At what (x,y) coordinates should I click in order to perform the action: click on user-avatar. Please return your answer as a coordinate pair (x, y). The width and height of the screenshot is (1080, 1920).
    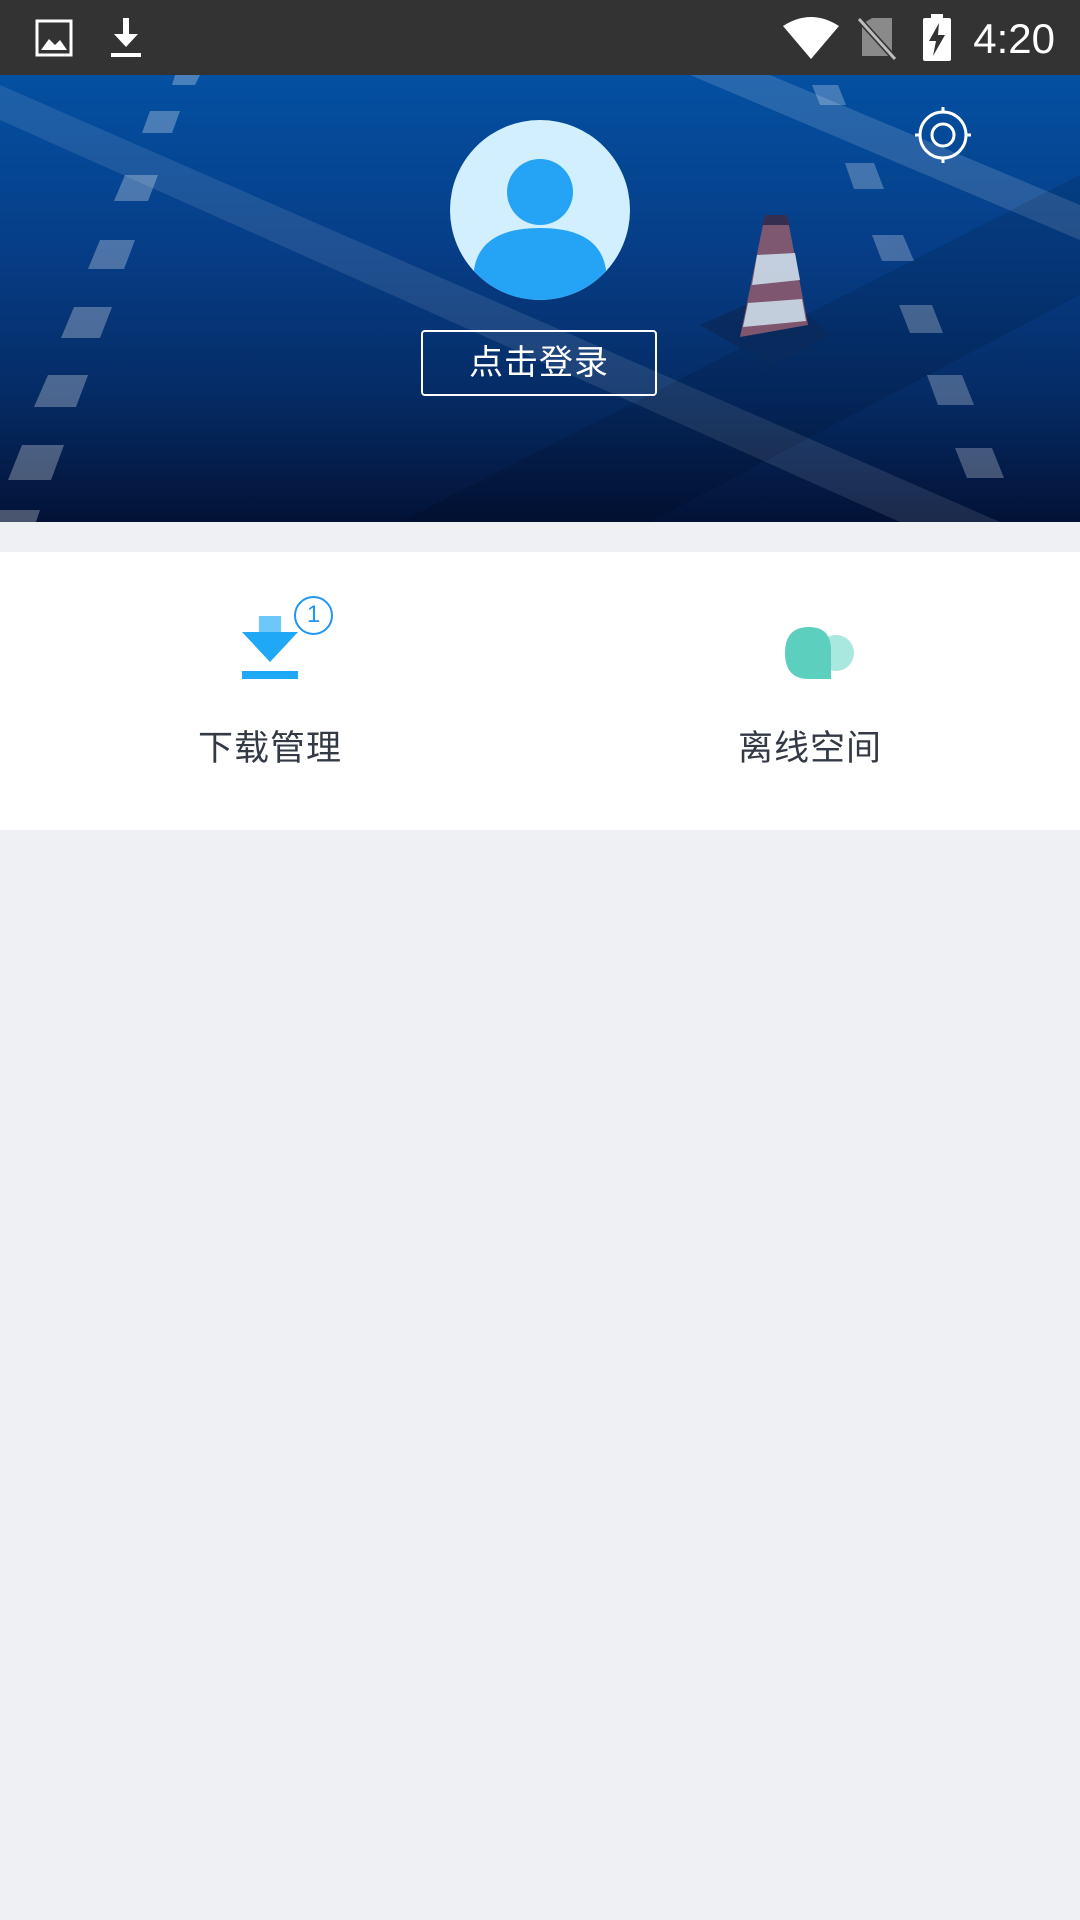
    Looking at the image, I should click on (540, 210).